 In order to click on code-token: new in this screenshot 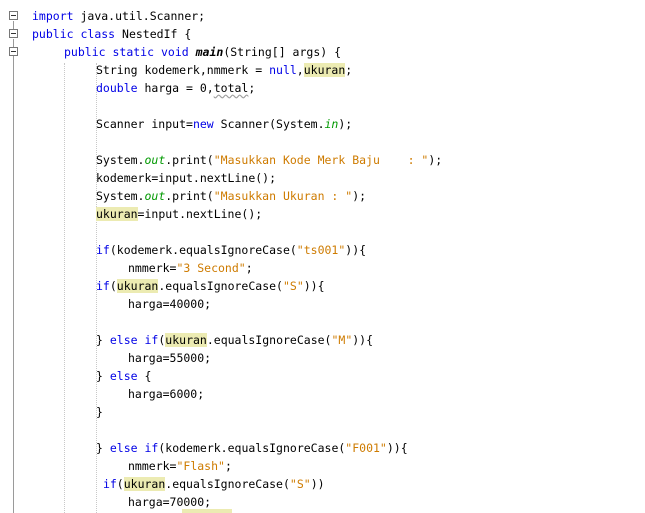, I will do `click(203, 124)`.